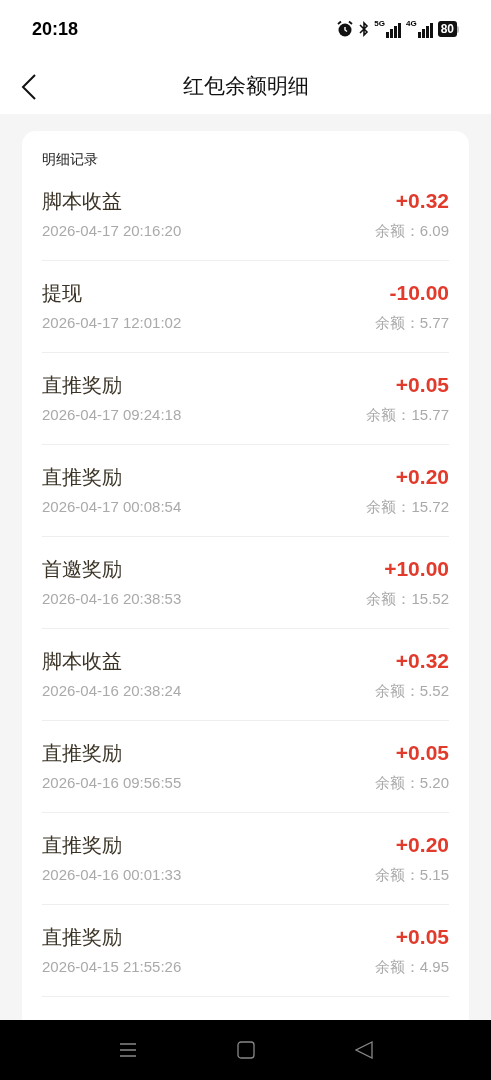  Describe the element at coordinates (112, 415) in the screenshot. I see `record-time: 2026-04-17 09:24:18` at that location.